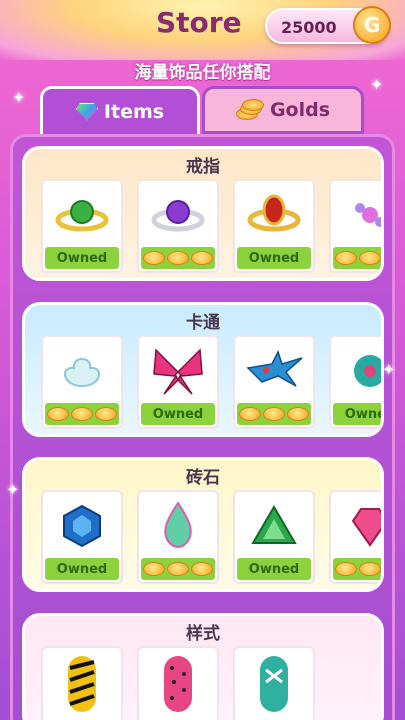 This screenshot has width=405, height=720. Describe the element at coordinates (134, 111) in the screenshot. I see `tab-items-label: Items` at that location.